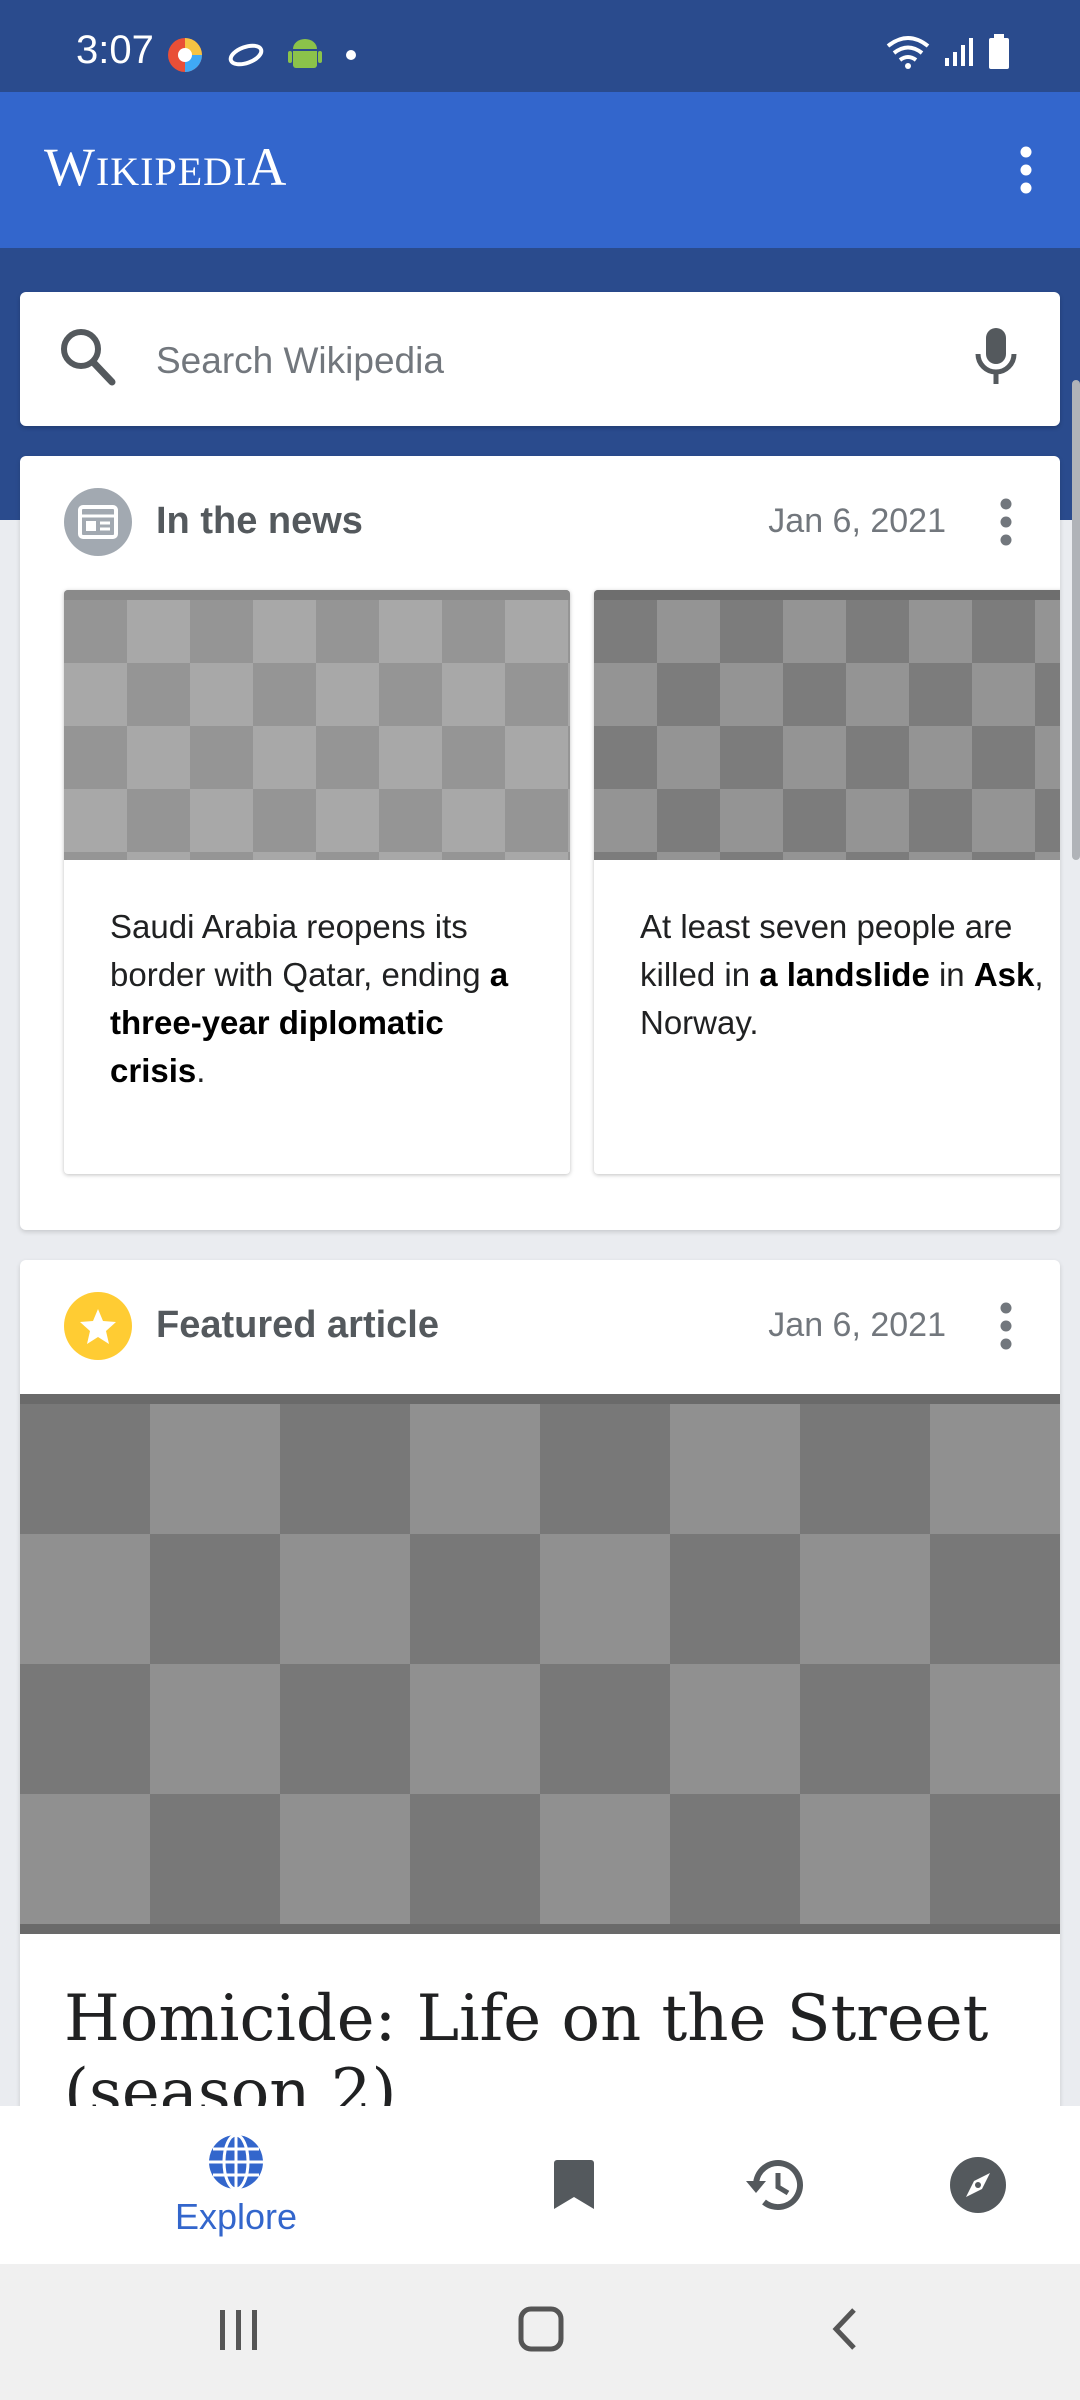 The width and height of the screenshot is (1080, 2400). Describe the element at coordinates (98, 1326) in the screenshot. I see `star-icon` at that location.